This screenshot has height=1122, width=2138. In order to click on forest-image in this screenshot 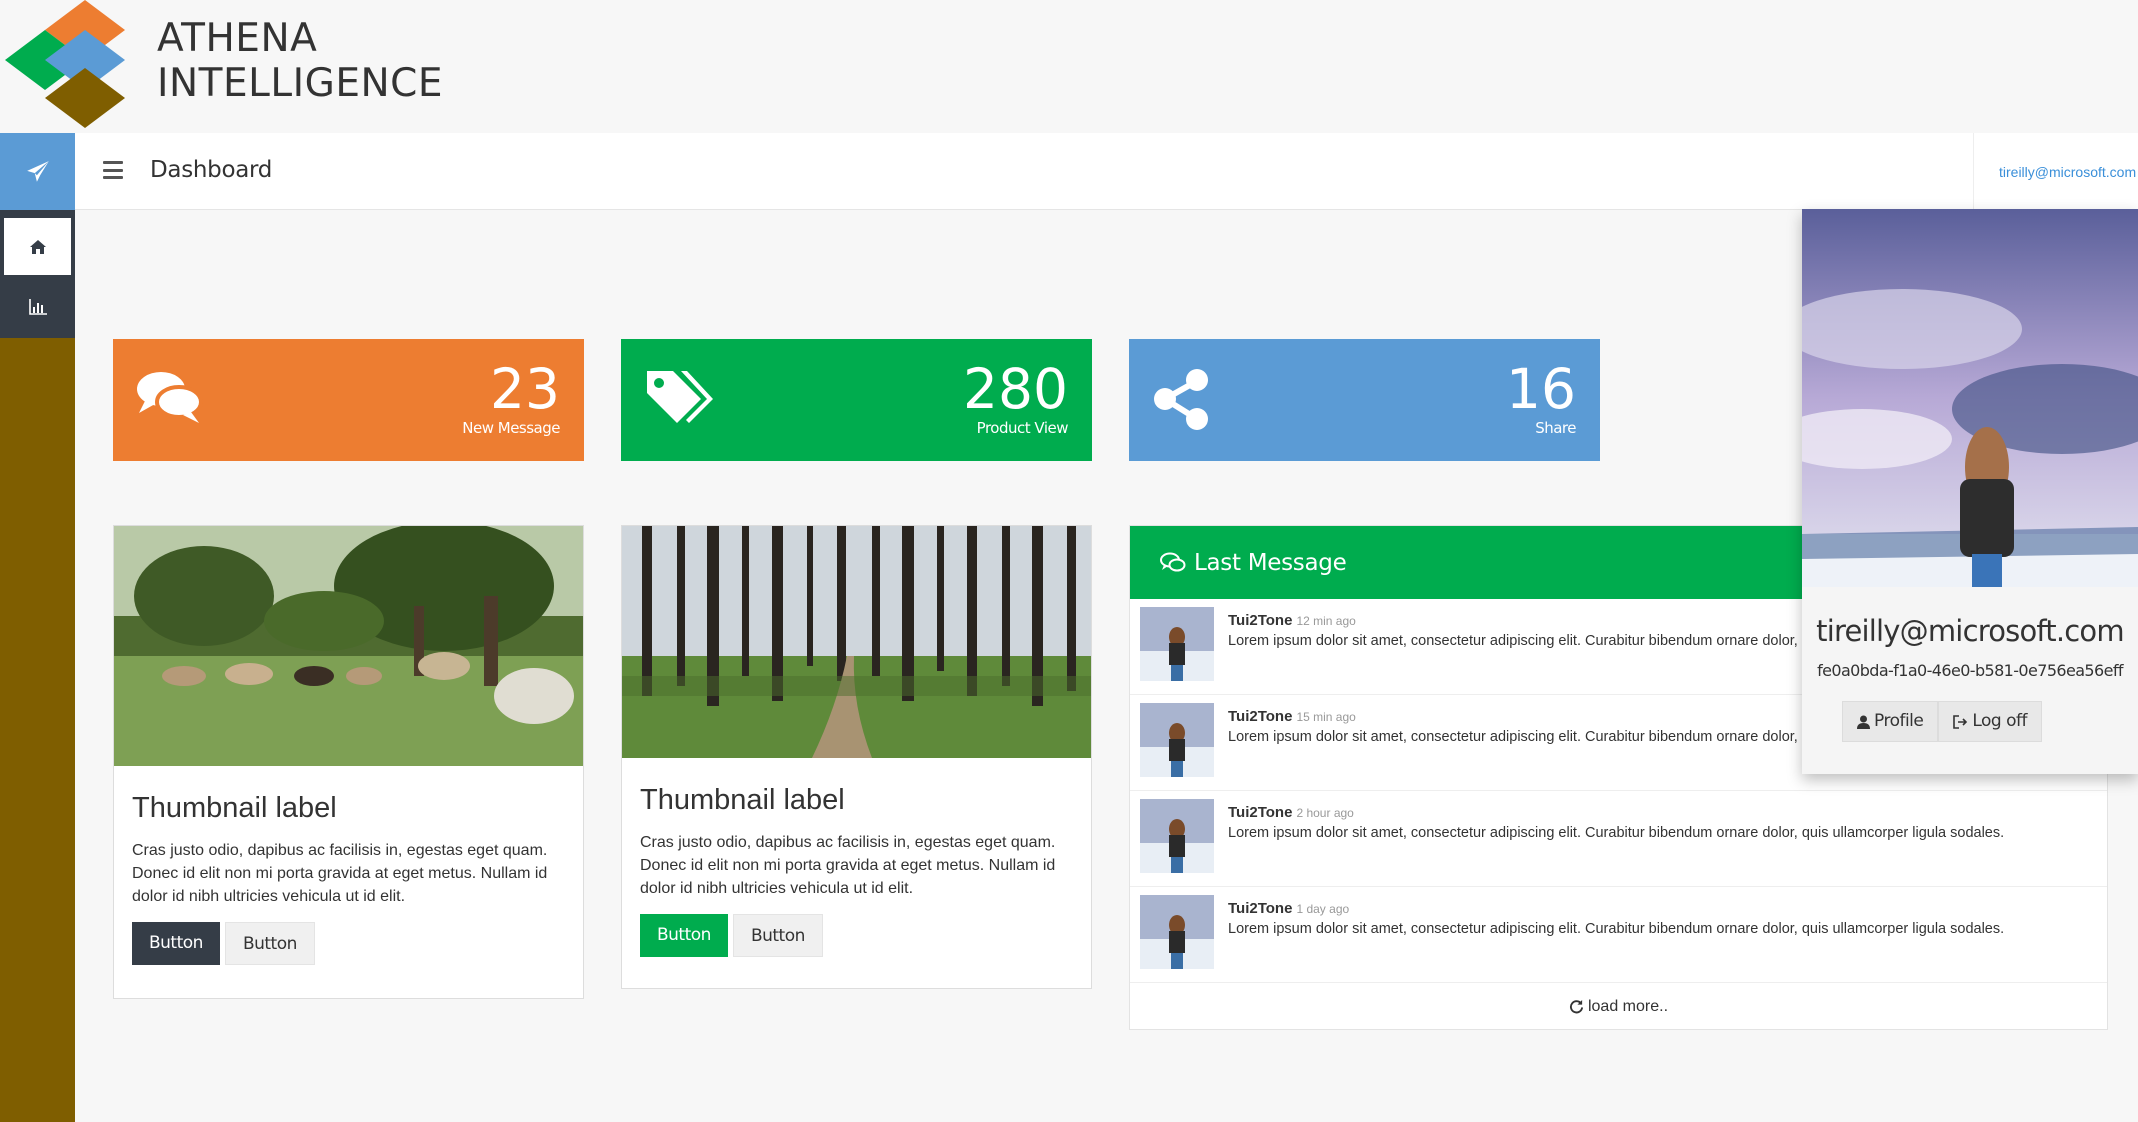, I will do `click(856, 642)`.